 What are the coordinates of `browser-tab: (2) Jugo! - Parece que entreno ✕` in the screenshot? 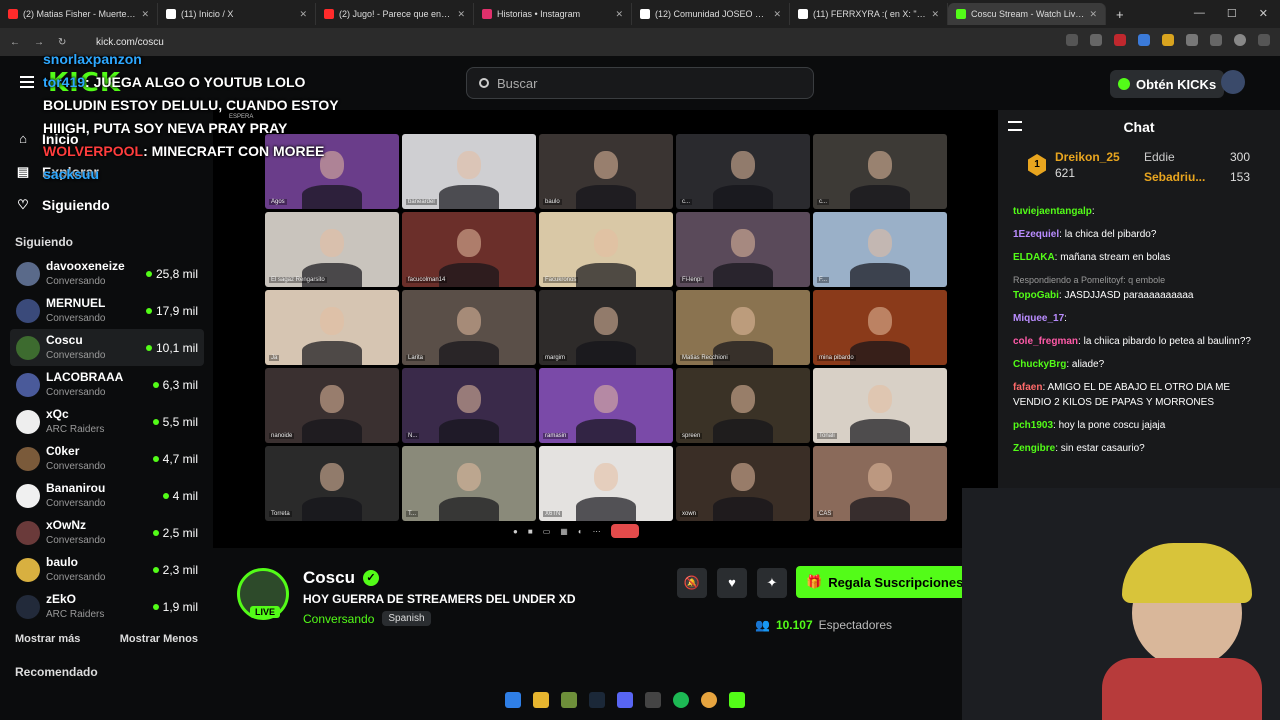 It's located at (395, 14).